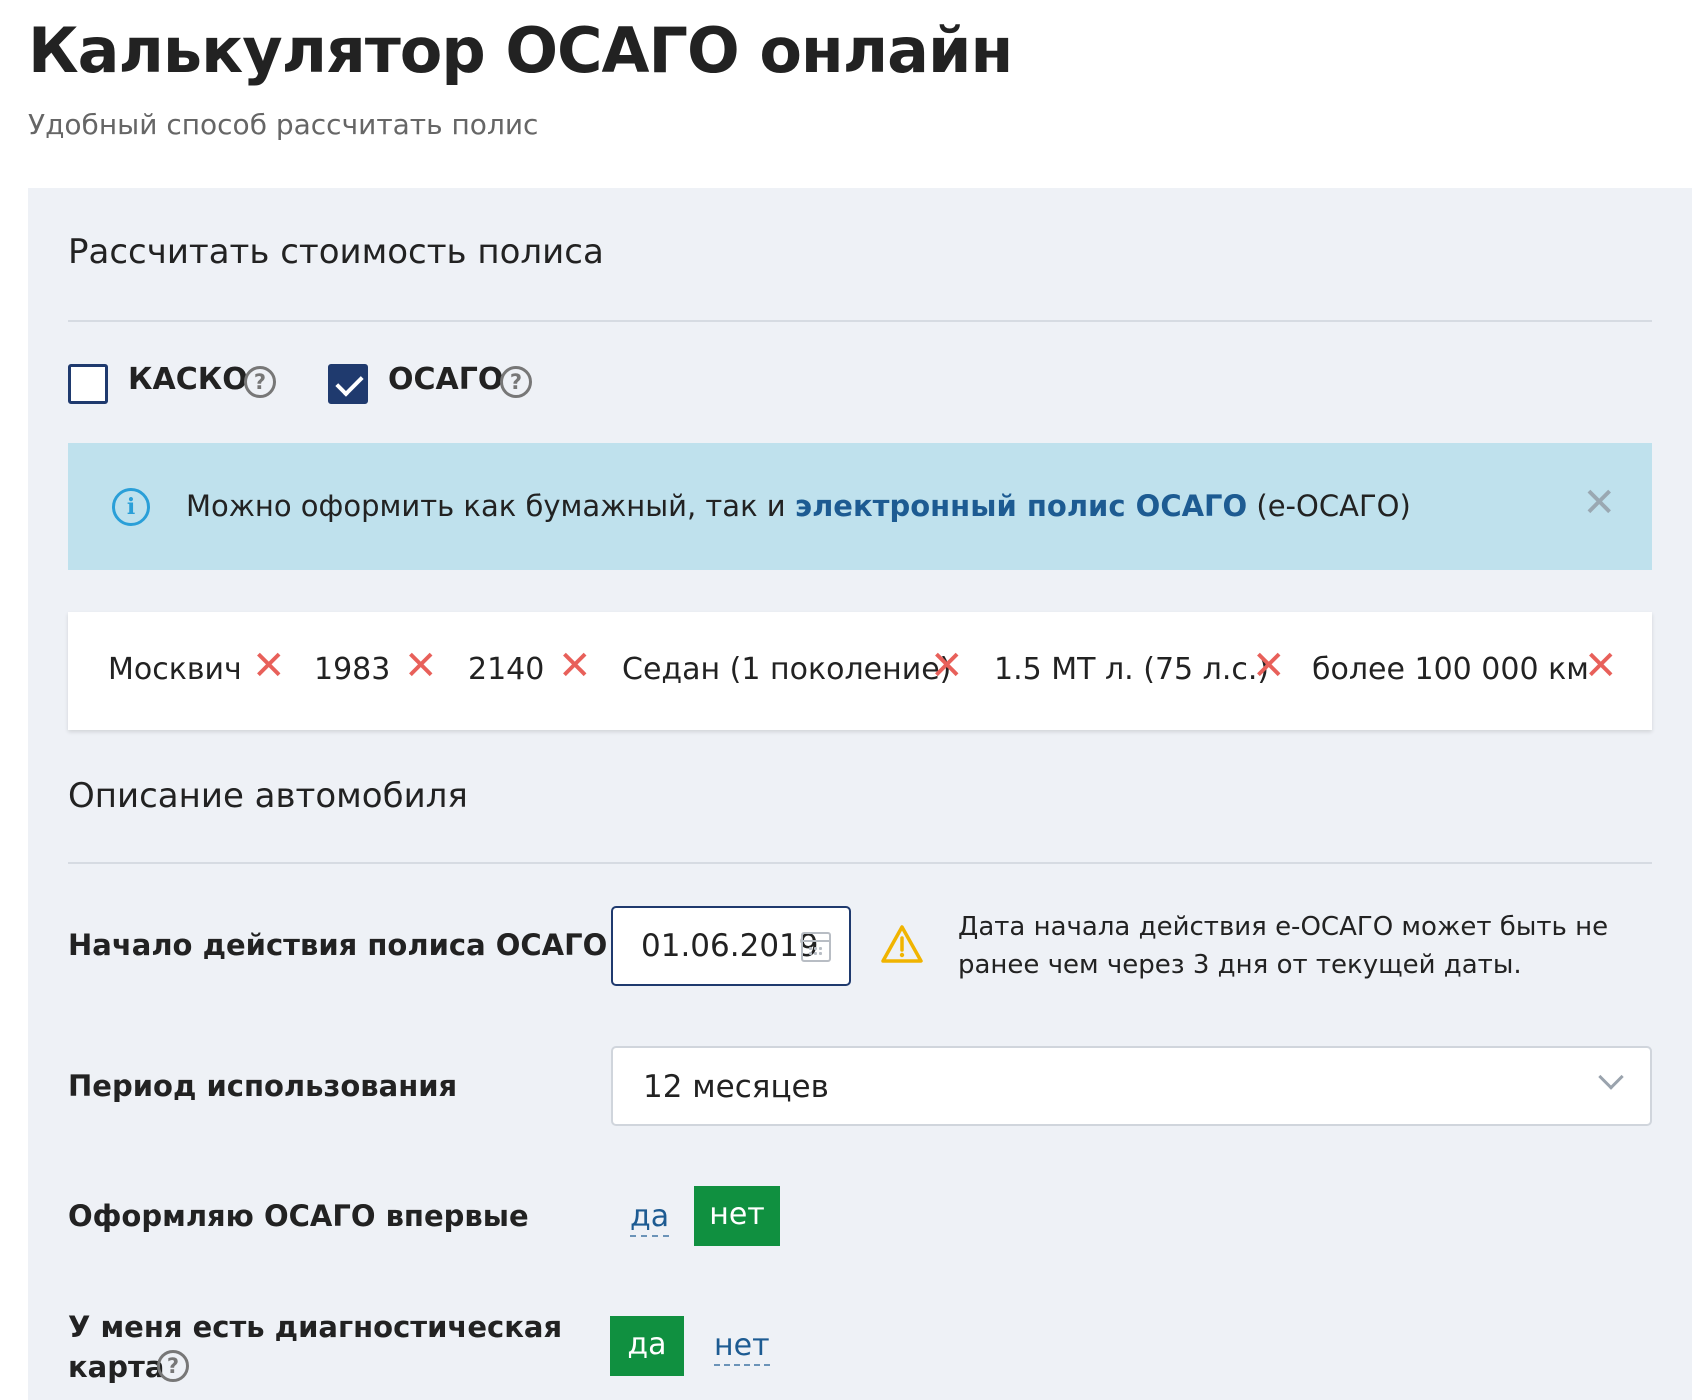 The image size is (1704, 1400). I want to click on kasko-help-icon: ?, so click(260, 382).